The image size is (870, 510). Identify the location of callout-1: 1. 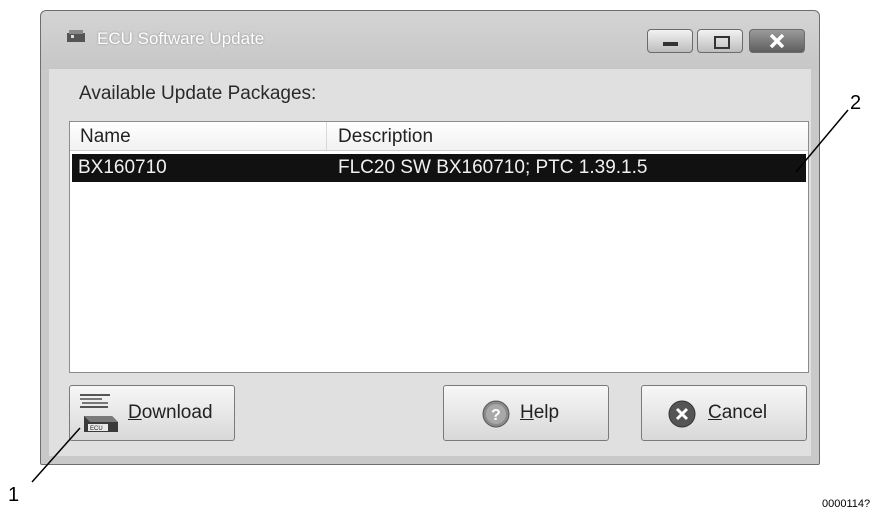
(14, 495).